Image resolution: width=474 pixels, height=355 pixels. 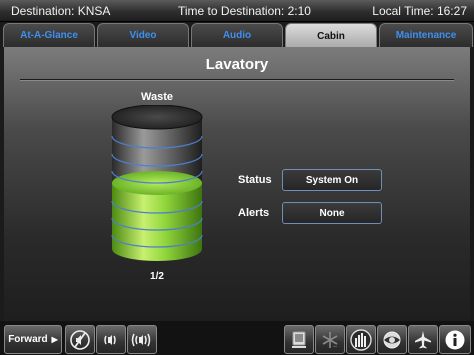 I want to click on title-divider, so click(x=237, y=80).